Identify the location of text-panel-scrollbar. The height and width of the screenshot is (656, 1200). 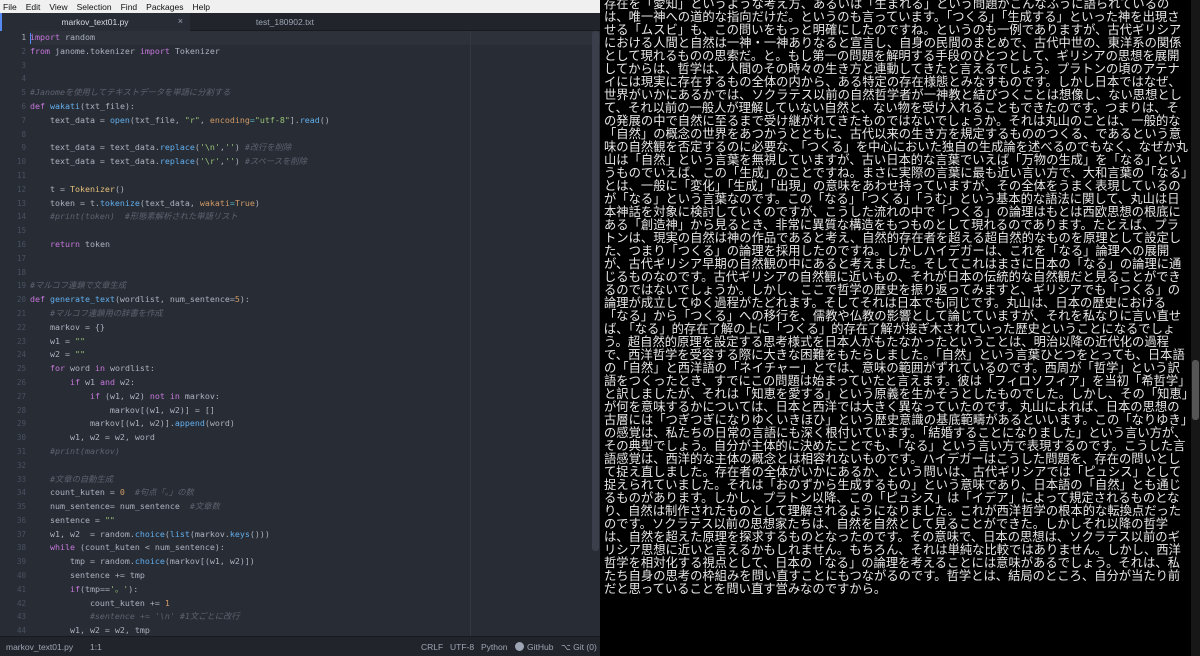
(1195, 328).